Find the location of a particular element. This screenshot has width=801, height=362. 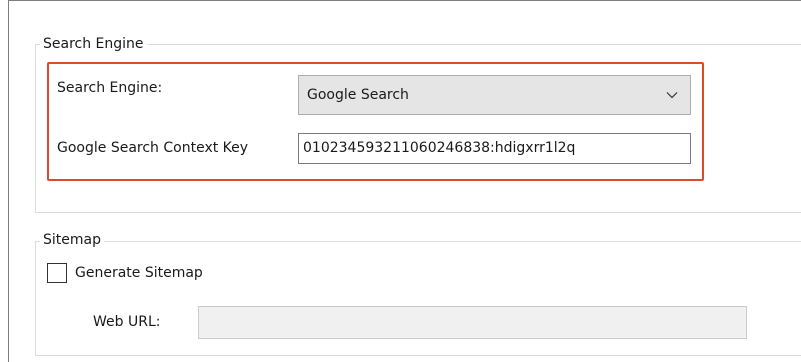

context-key-label: Google Search Context Key is located at coordinates (153, 148).